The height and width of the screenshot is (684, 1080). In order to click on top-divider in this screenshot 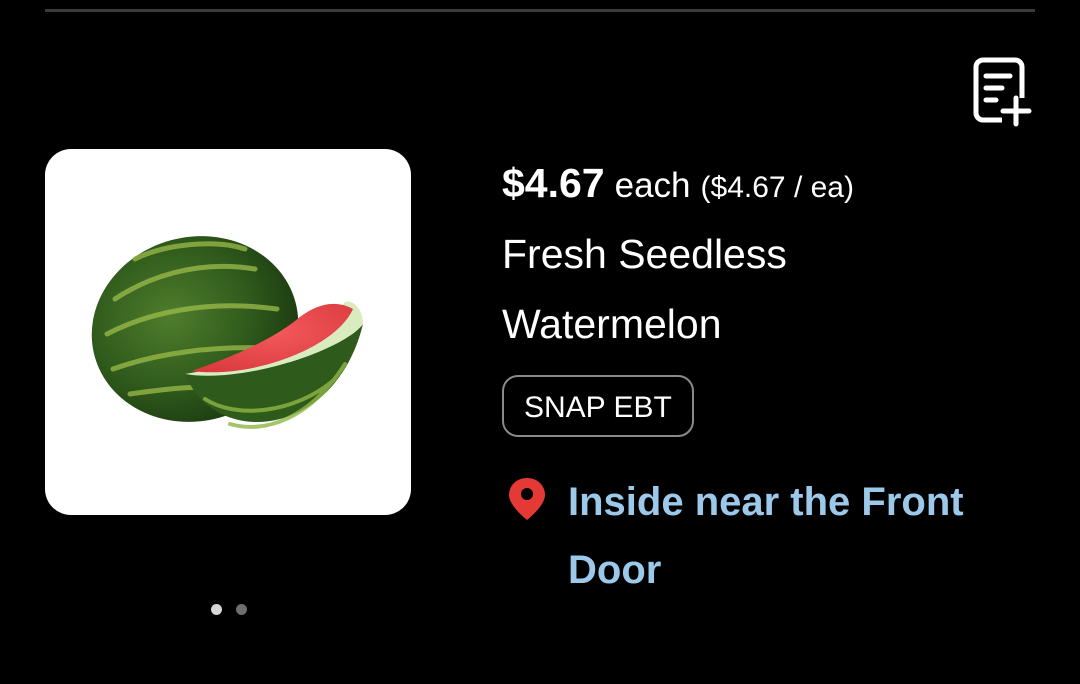, I will do `click(540, 10)`.